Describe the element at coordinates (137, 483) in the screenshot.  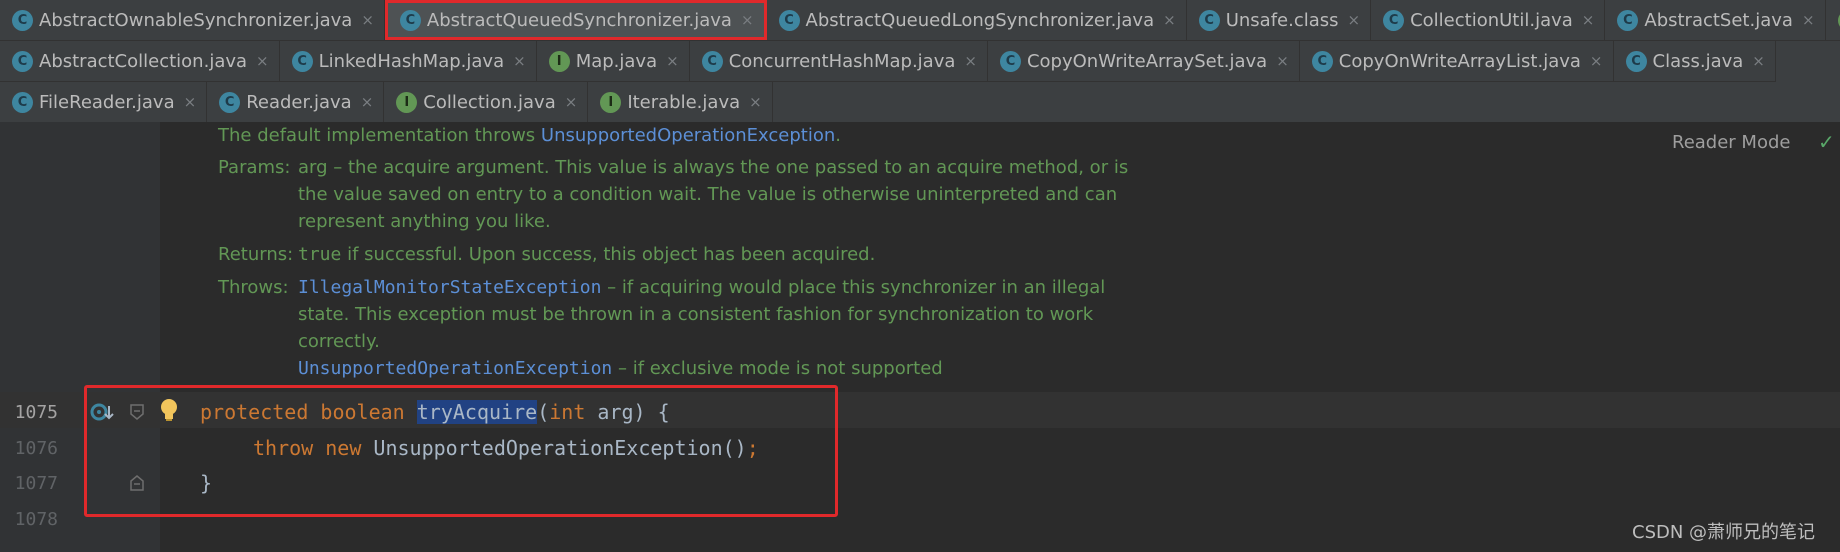
I see `fold-end-icon` at that location.